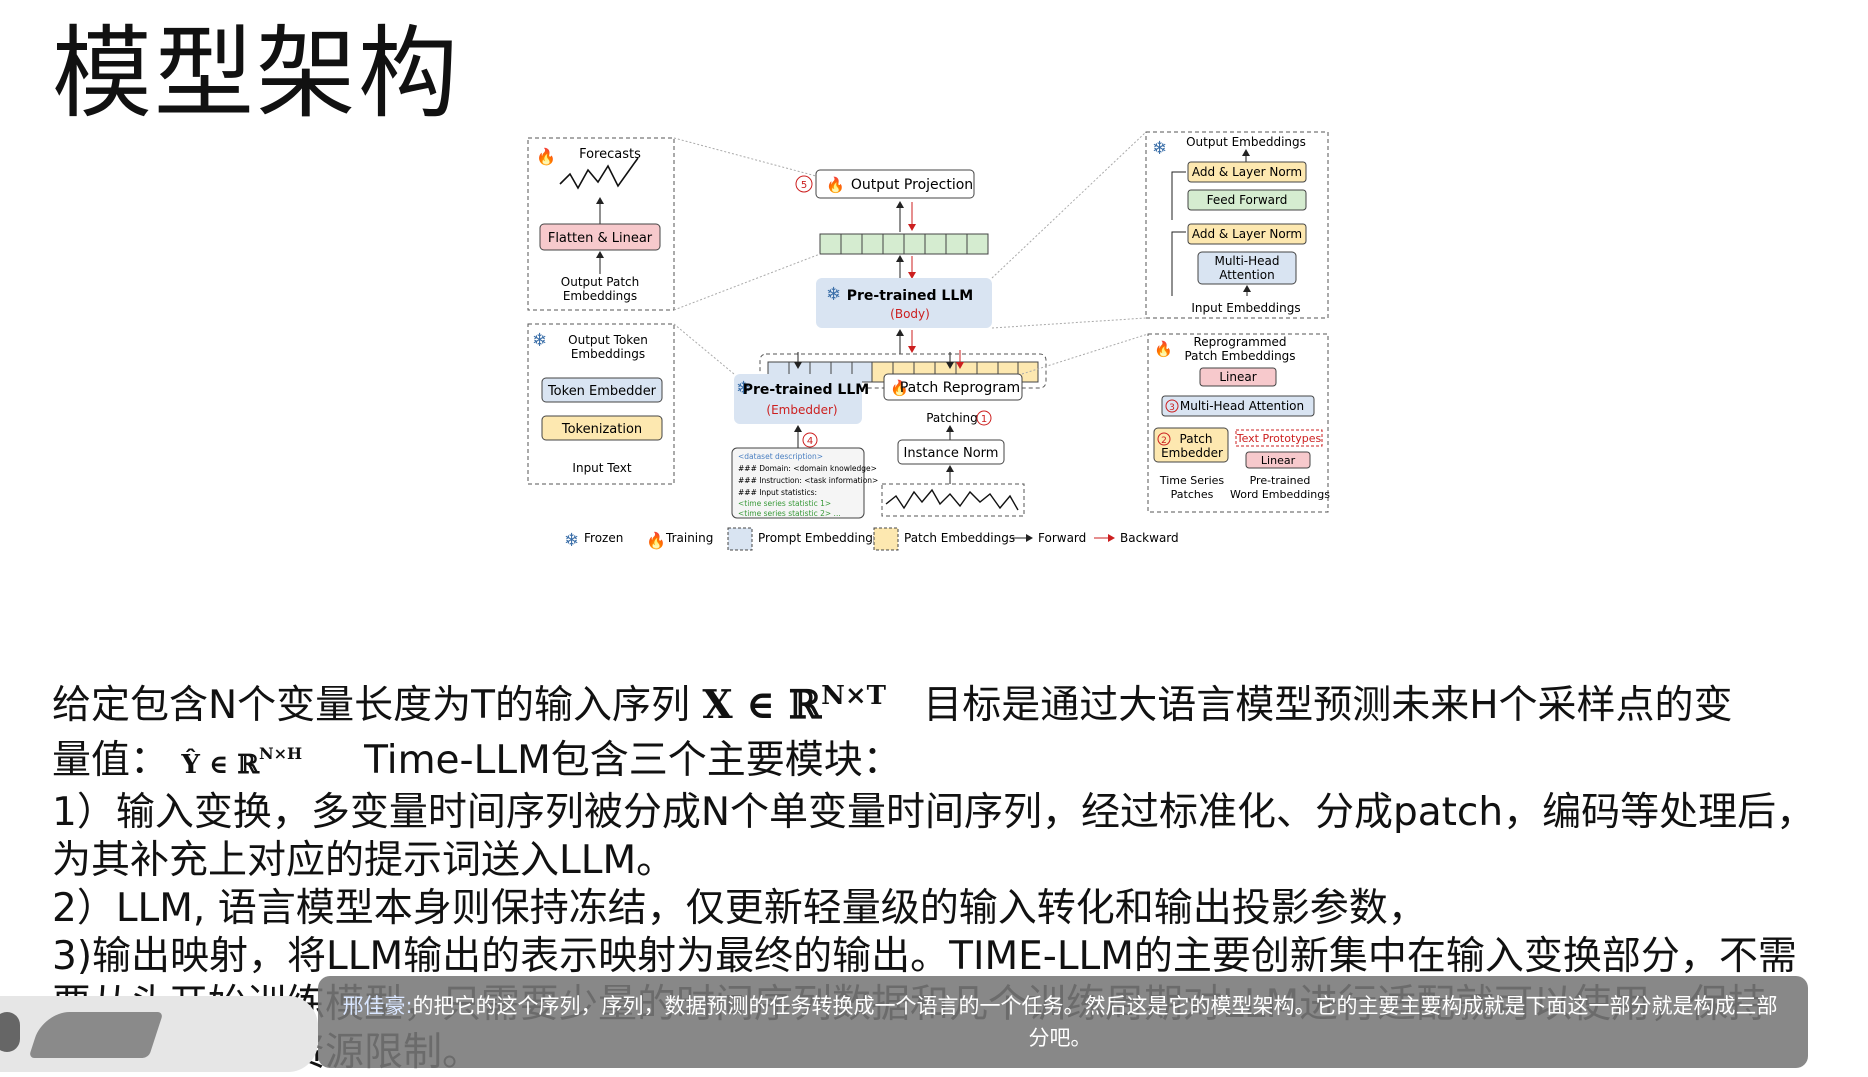 The height and width of the screenshot is (1077, 1868). Describe the element at coordinates (910, 296) in the screenshot. I see `pretrained-llm-body-label: Pre-trained LLM` at that location.